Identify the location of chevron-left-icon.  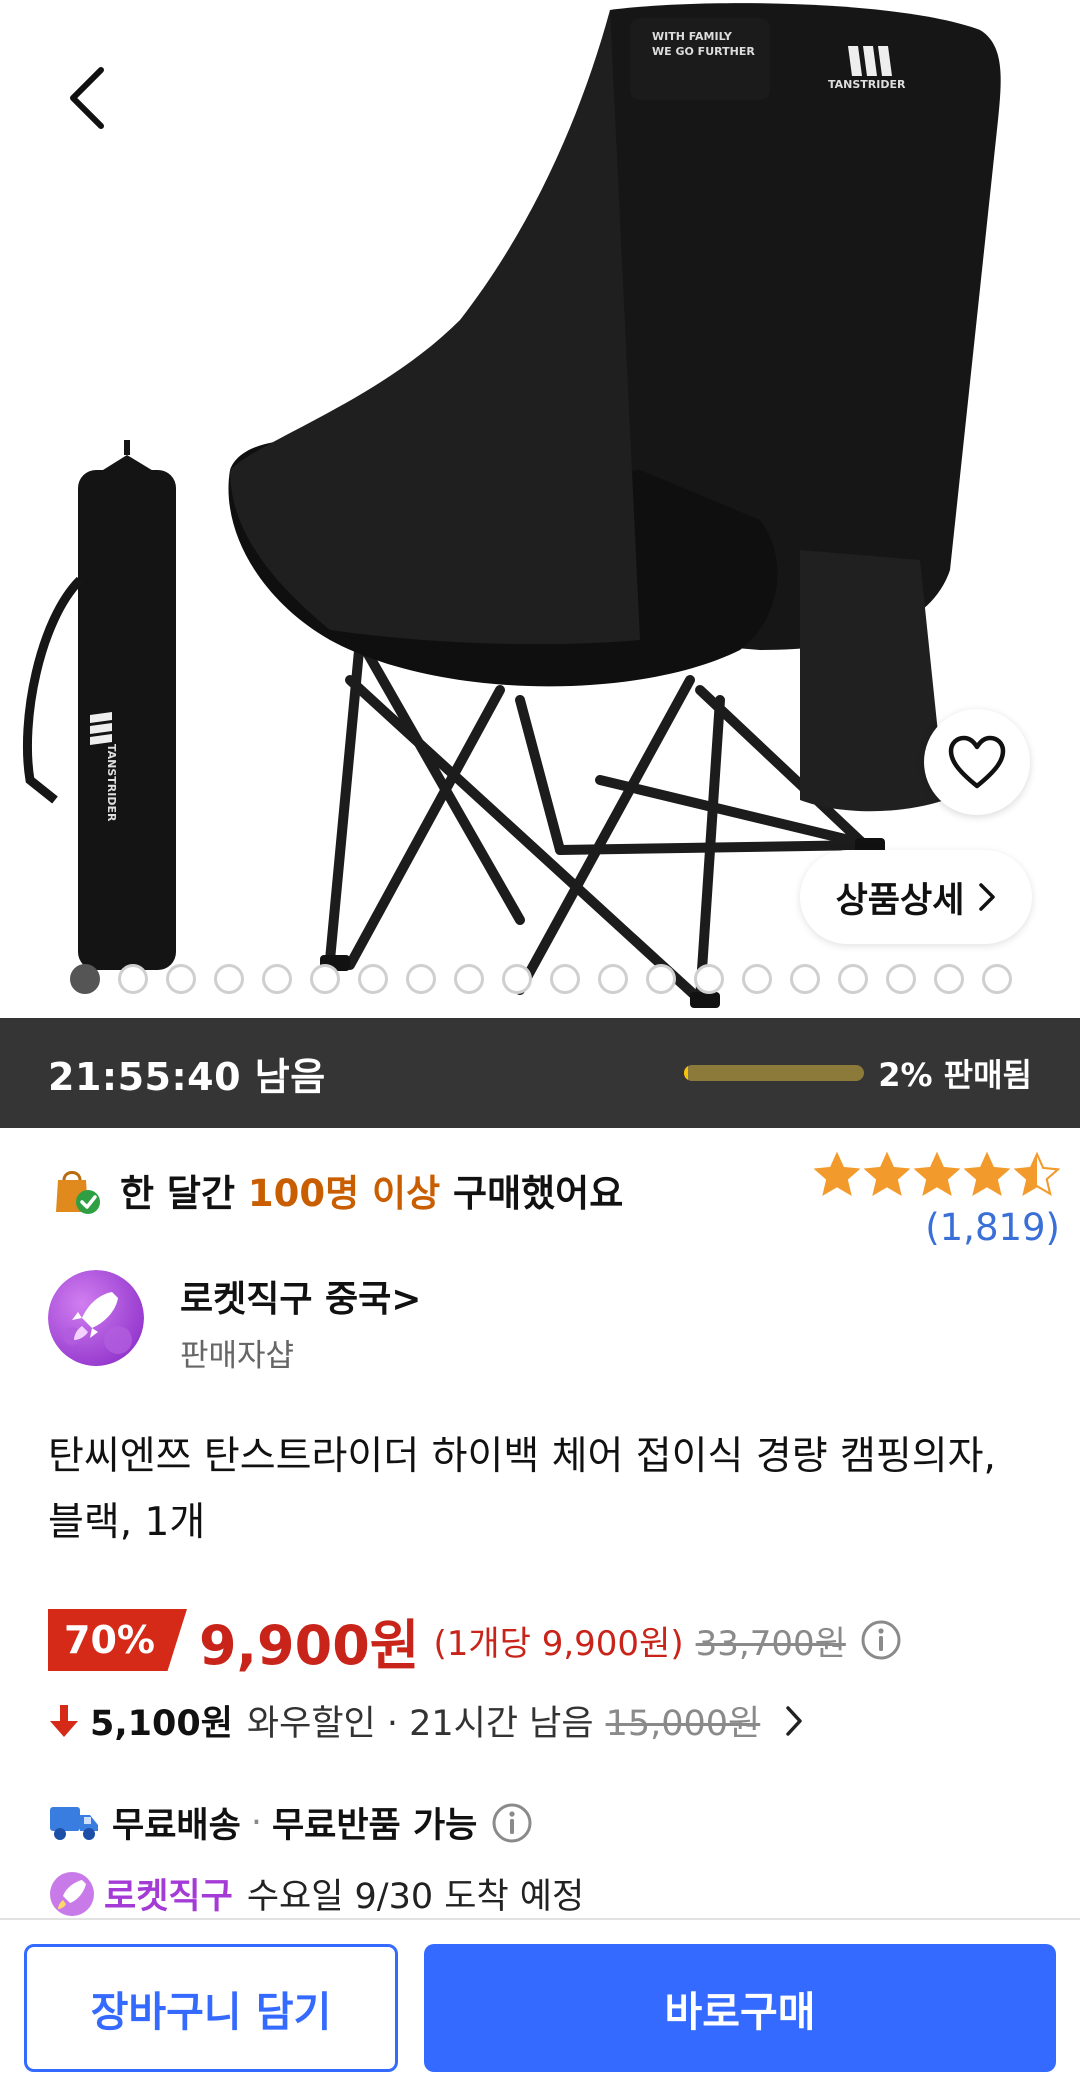
(87, 98).